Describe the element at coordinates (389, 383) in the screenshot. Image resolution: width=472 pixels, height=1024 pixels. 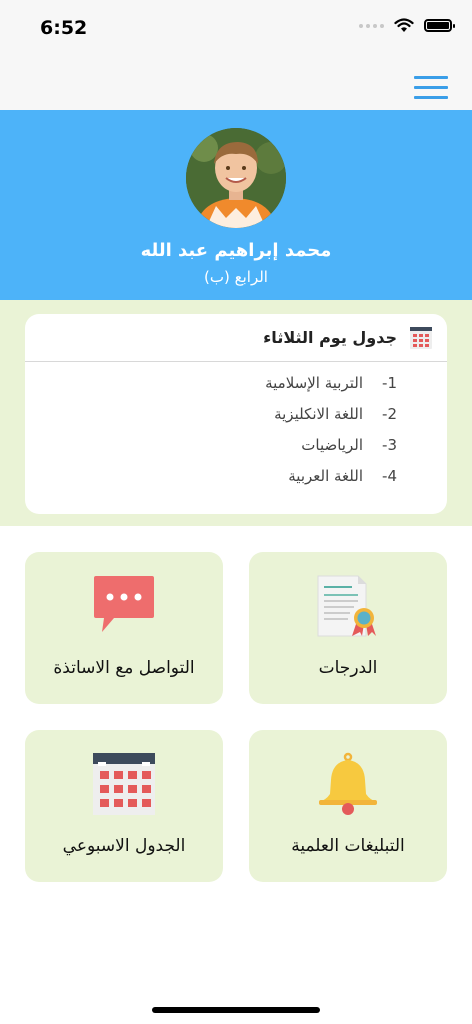
I see `lesson-number: 1-` at that location.